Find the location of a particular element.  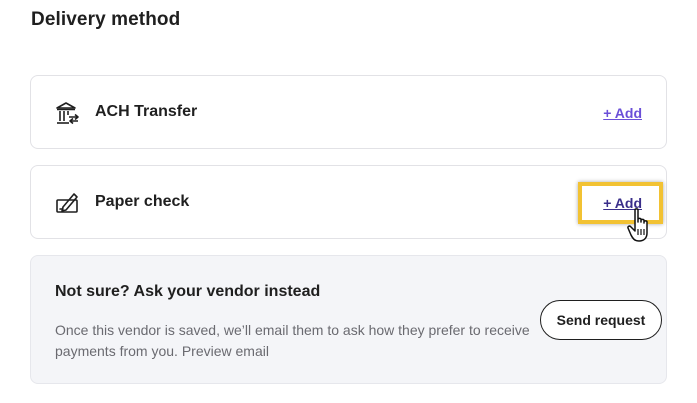

bank-transfer-icon is located at coordinates (68, 113).